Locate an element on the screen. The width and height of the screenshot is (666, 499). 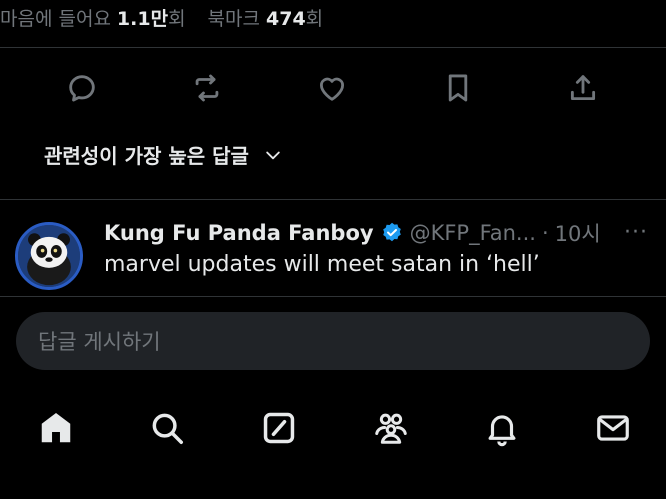
verified-badge-icon is located at coordinates (391, 232).